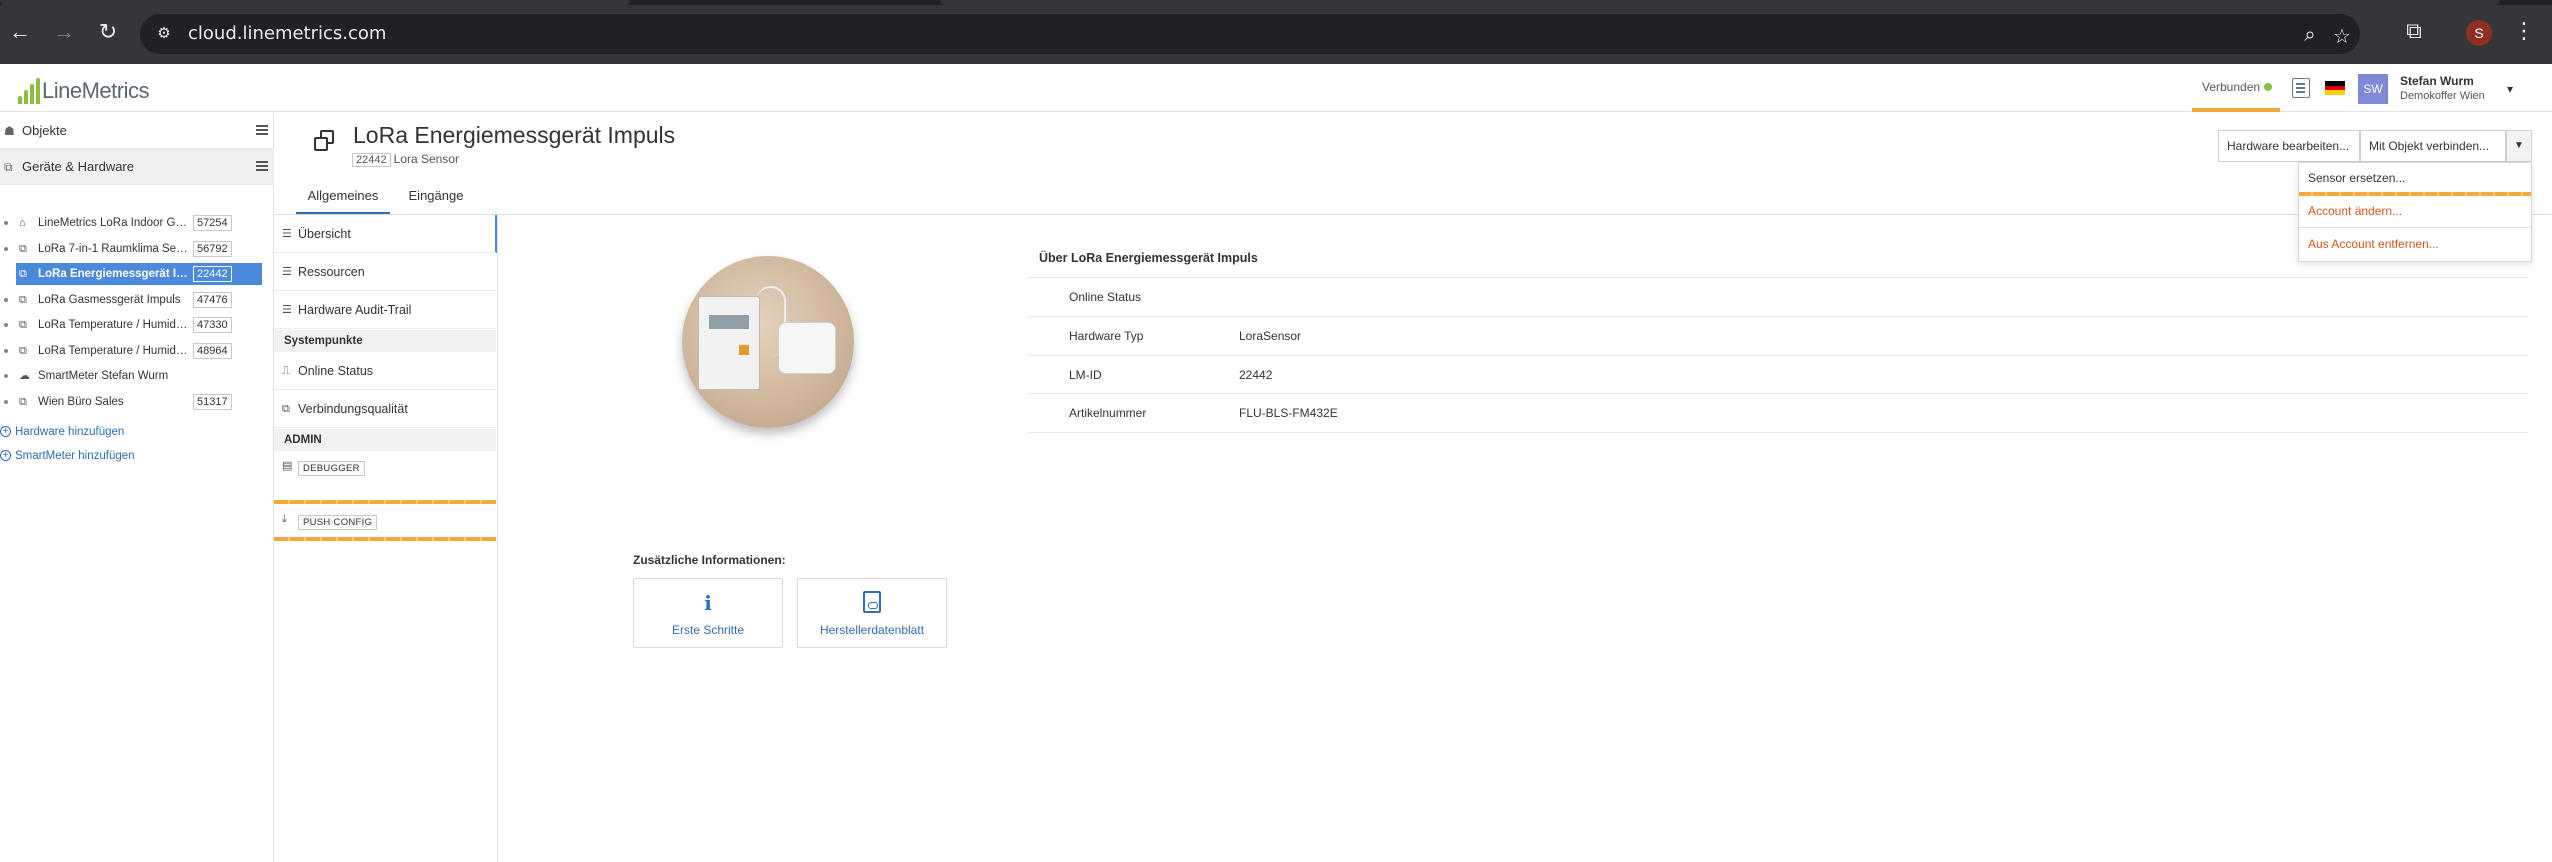 The width and height of the screenshot is (2552, 862). I want to click on tree-item: ☁ SmartMeter Stefan Wurm, so click(131, 376).